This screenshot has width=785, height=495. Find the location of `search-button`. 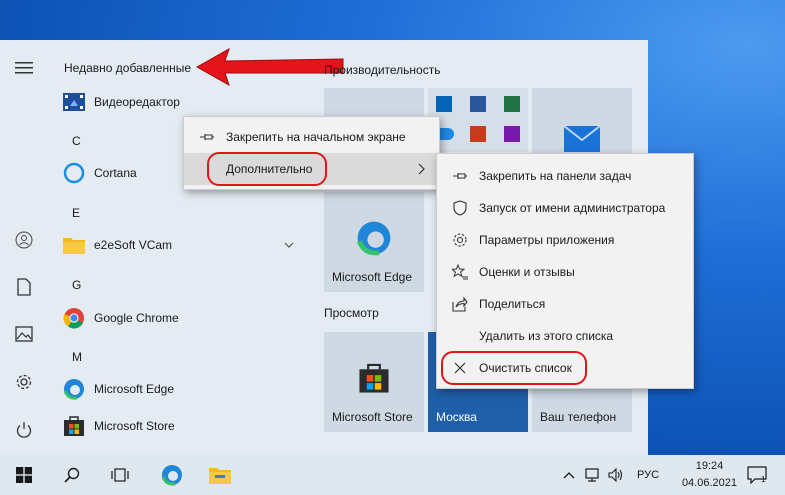

search-button is located at coordinates (72, 475).